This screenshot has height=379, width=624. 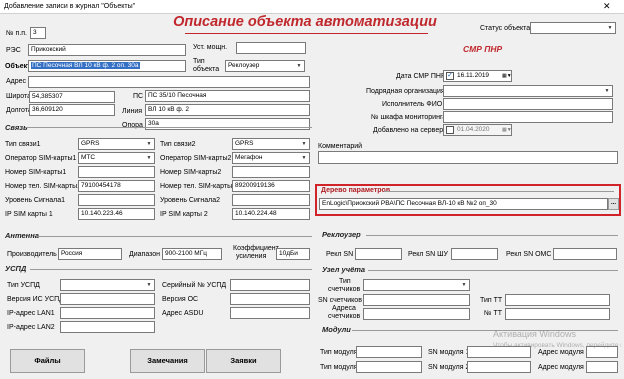 What do you see at coordinates (72, 97) in the screenshot?
I see `lat-field: 54,385307` at bounding box center [72, 97].